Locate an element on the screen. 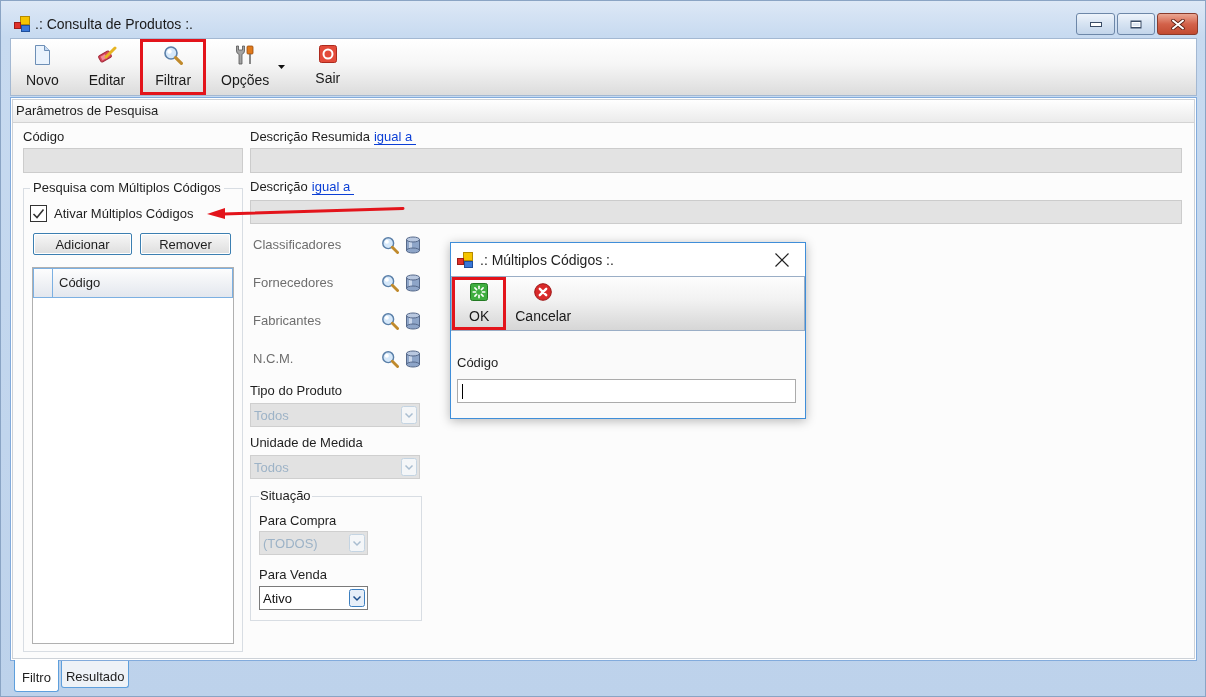 This screenshot has width=1206, height=697. minimize-icon is located at coordinates (1095, 24).